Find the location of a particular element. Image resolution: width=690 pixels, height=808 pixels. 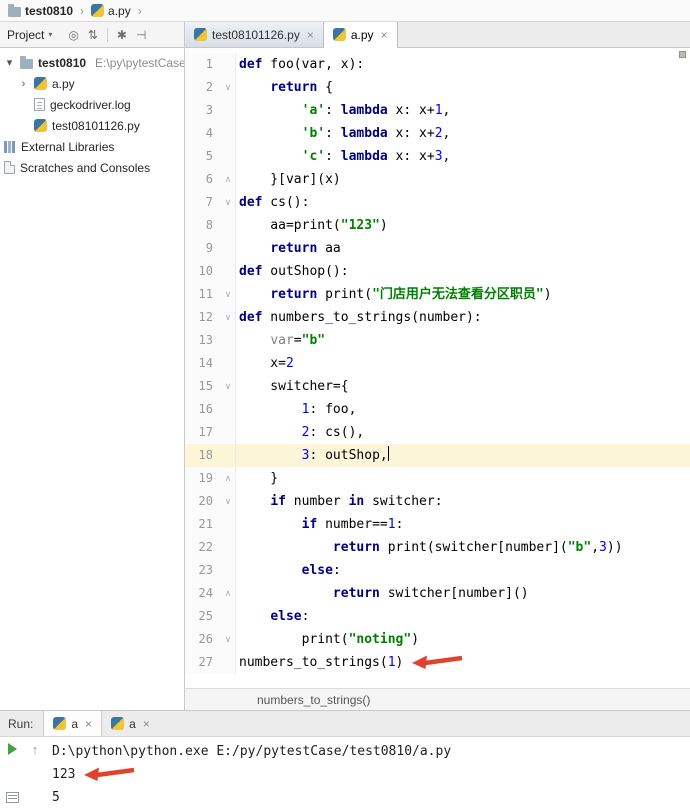

line-number: 19 is located at coordinates (203, 478).